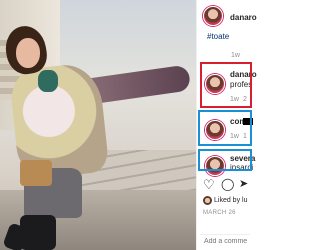 The width and height of the screenshot is (320, 250). I want to click on post-author-avatar, so click(213, 16).